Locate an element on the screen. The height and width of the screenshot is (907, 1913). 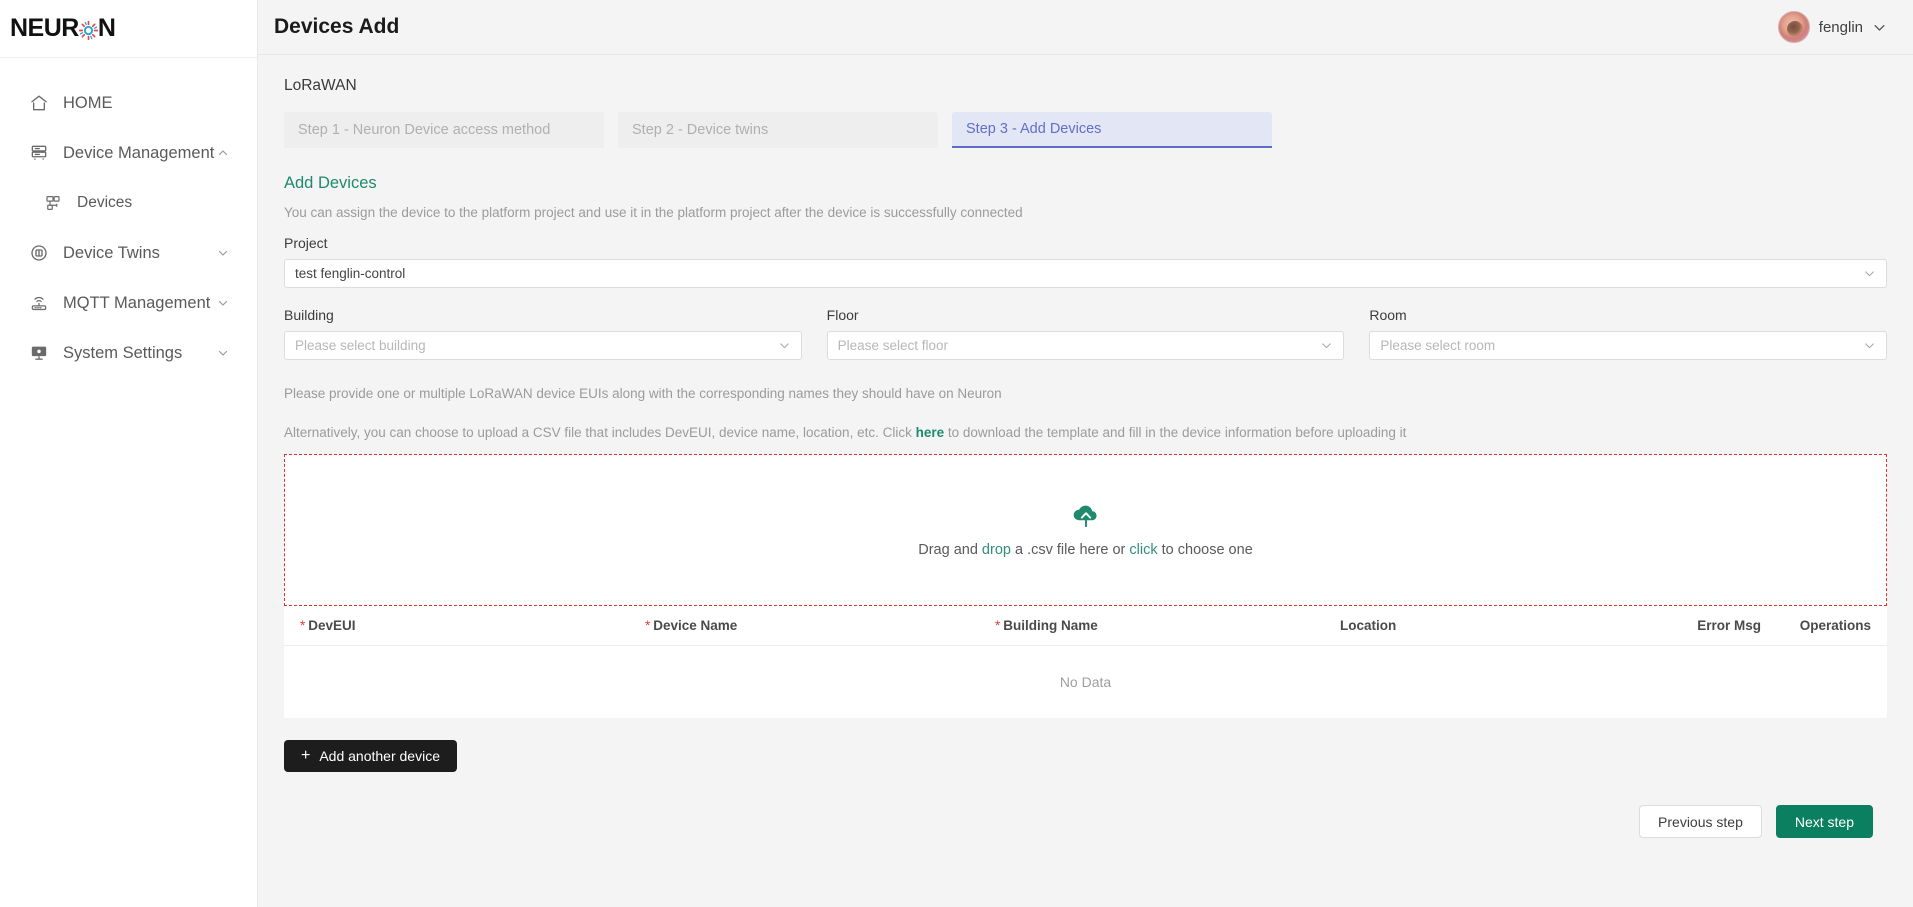
sidebar-item-label: Device Management is located at coordinates (139, 152).